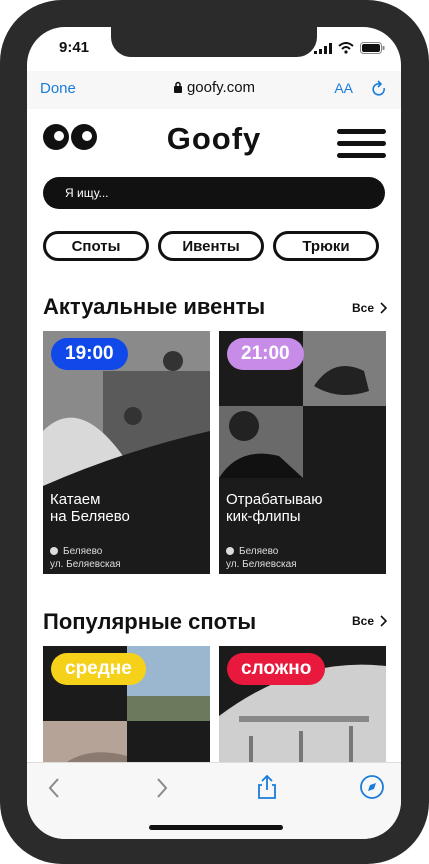  I want to click on chip-events: Ивенты, so click(211, 246).